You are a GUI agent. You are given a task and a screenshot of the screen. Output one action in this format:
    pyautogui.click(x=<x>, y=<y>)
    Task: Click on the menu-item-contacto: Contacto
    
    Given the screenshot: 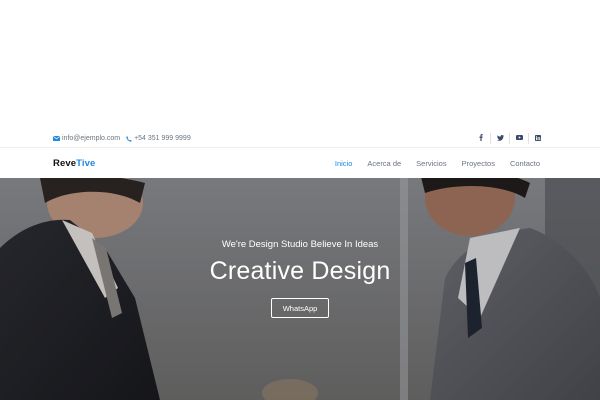 What is the action you would take?
    pyautogui.click(x=525, y=163)
    